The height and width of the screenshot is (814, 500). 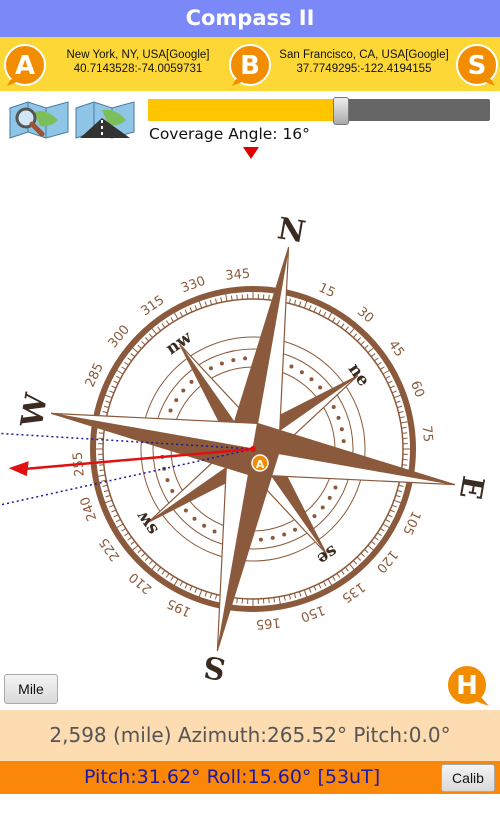 I want to click on app-title-bar: Compass II, so click(x=250, y=18).